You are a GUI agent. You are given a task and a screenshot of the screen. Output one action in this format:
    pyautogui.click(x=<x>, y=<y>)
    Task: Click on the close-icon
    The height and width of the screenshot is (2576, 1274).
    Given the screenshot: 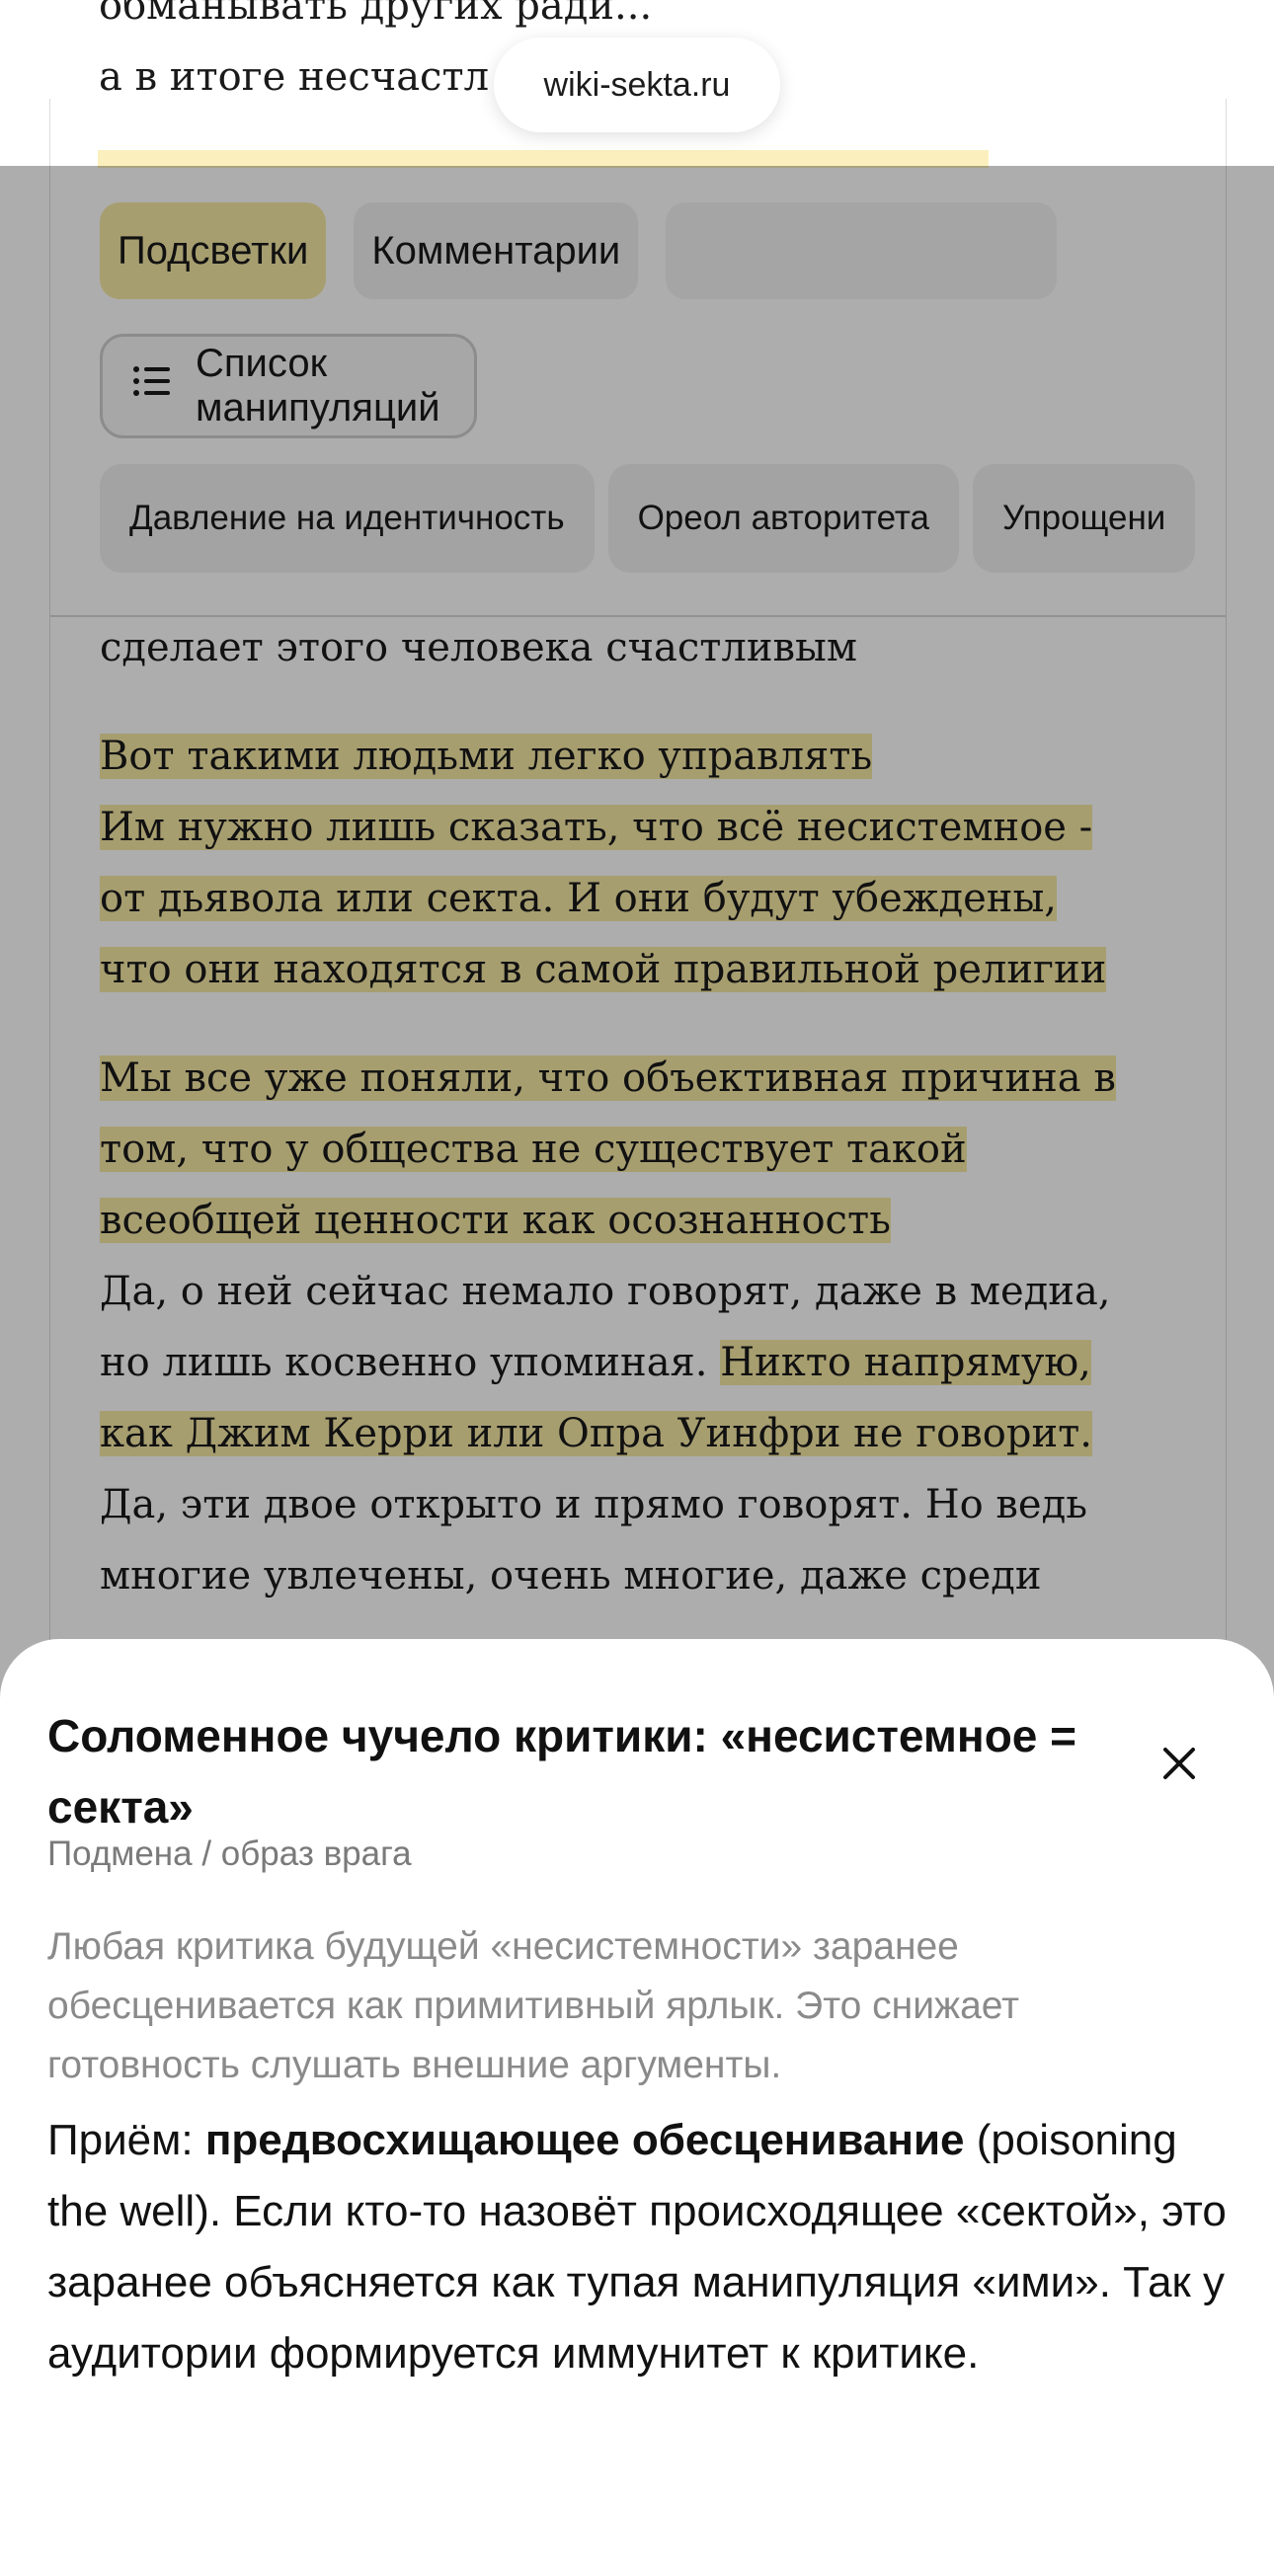 What is the action you would take?
    pyautogui.click(x=1179, y=1766)
    